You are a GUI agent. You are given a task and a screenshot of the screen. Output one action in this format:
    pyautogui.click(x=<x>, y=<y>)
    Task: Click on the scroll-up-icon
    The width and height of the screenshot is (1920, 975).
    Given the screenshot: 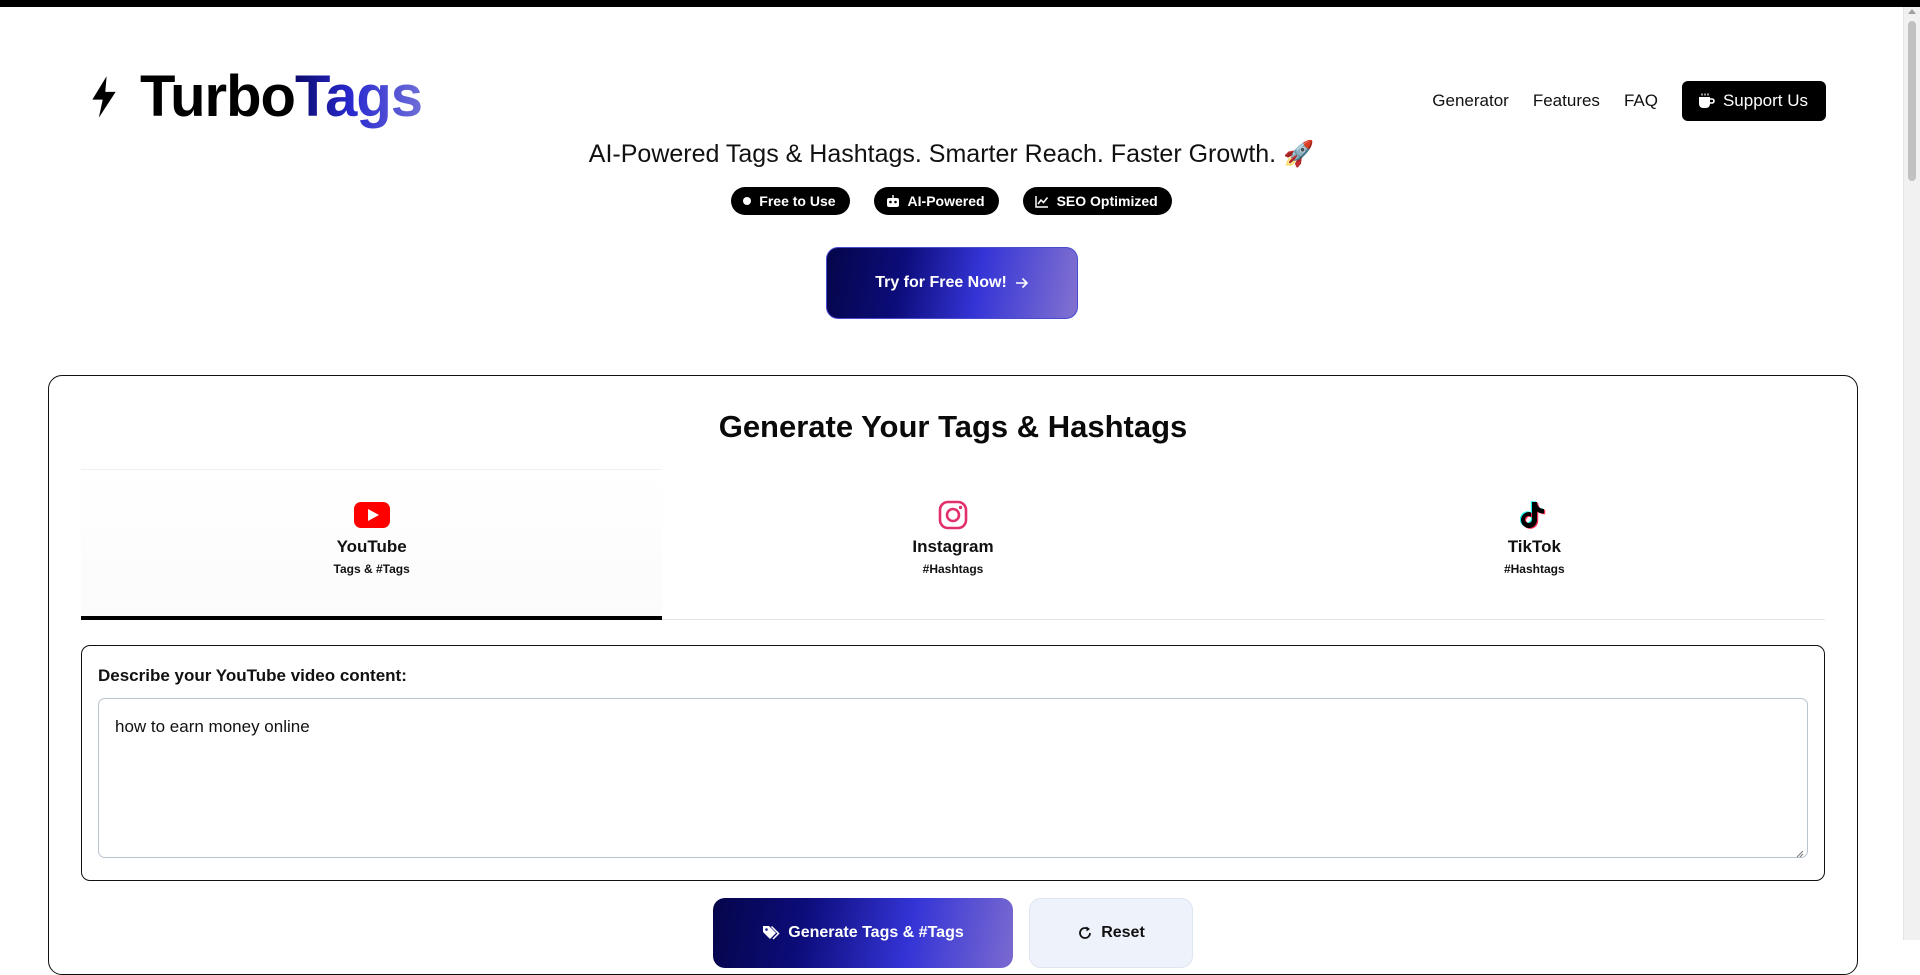 What is the action you would take?
    pyautogui.click(x=1912, y=11)
    